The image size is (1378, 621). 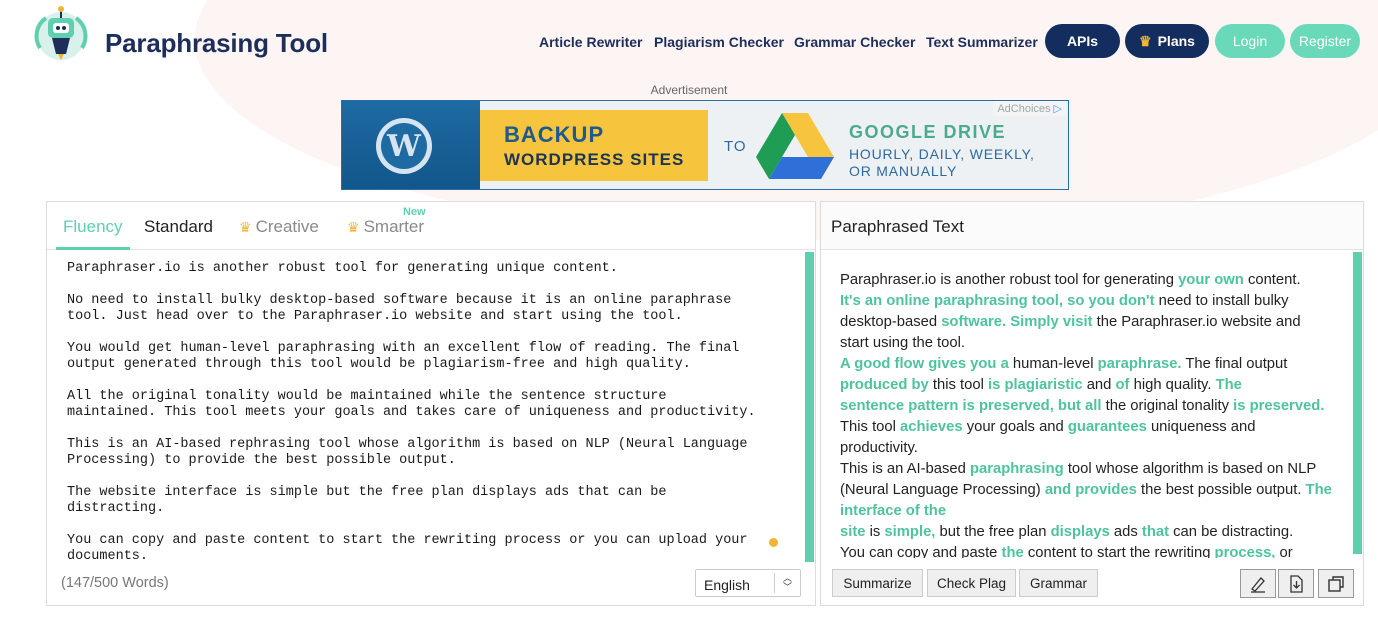 What do you see at coordinates (942, 154) in the screenshot?
I see `ad-sub-line1: HOURLY, DAILY, WEEKLY,` at bounding box center [942, 154].